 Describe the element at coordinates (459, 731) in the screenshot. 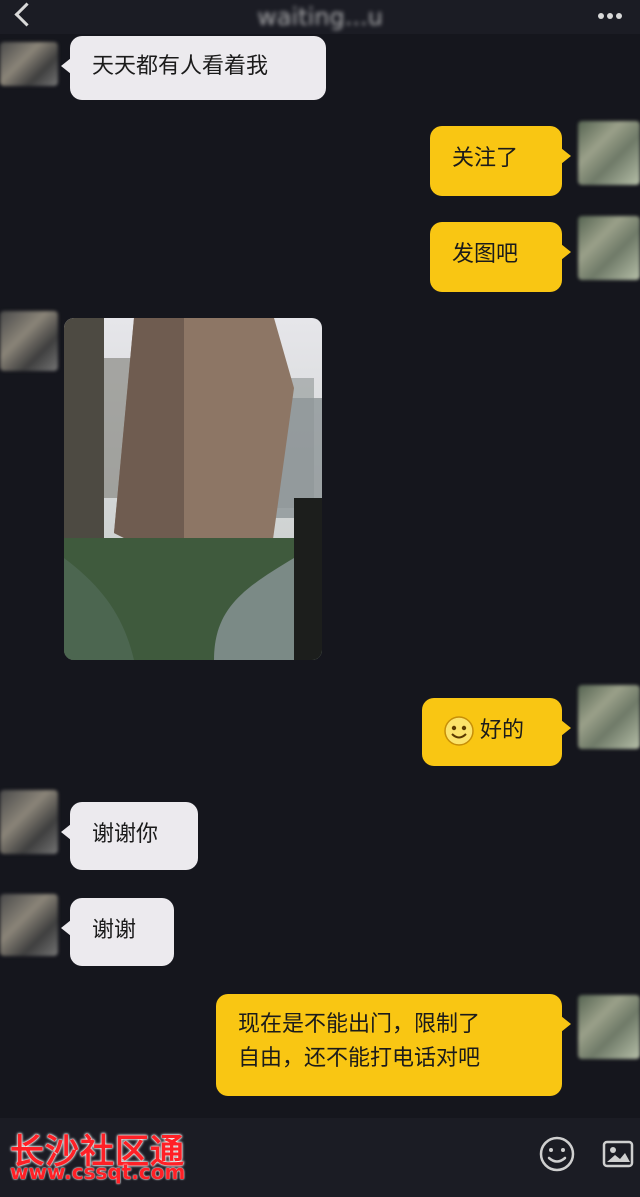

I see `smile-icon` at that location.